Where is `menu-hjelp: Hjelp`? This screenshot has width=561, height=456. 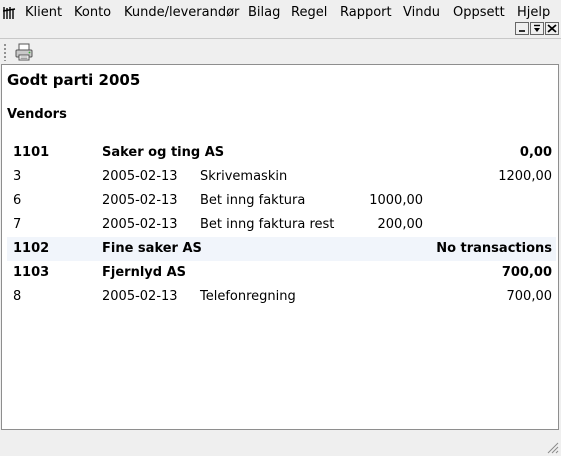
menu-hjelp: Hjelp is located at coordinates (533, 12).